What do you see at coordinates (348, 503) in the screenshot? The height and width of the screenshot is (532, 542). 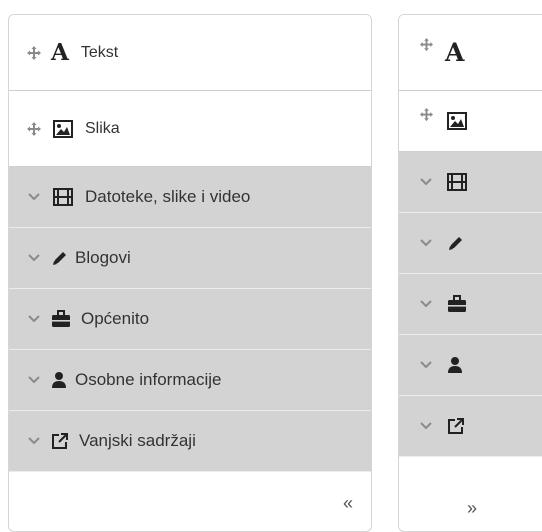 I see `collapse-button: «` at bounding box center [348, 503].